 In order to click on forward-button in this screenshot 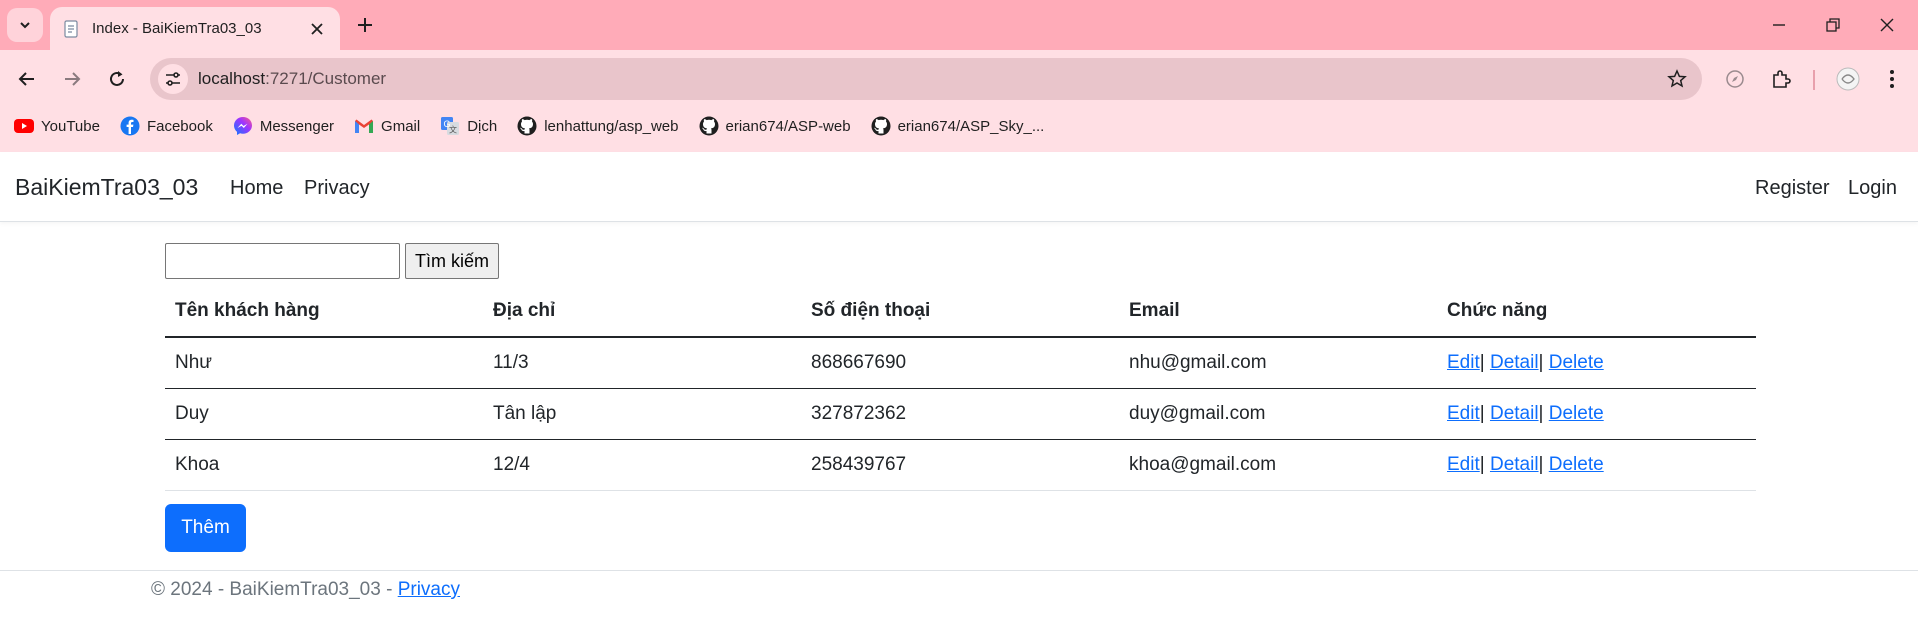, I will do `click(72, 79)`.